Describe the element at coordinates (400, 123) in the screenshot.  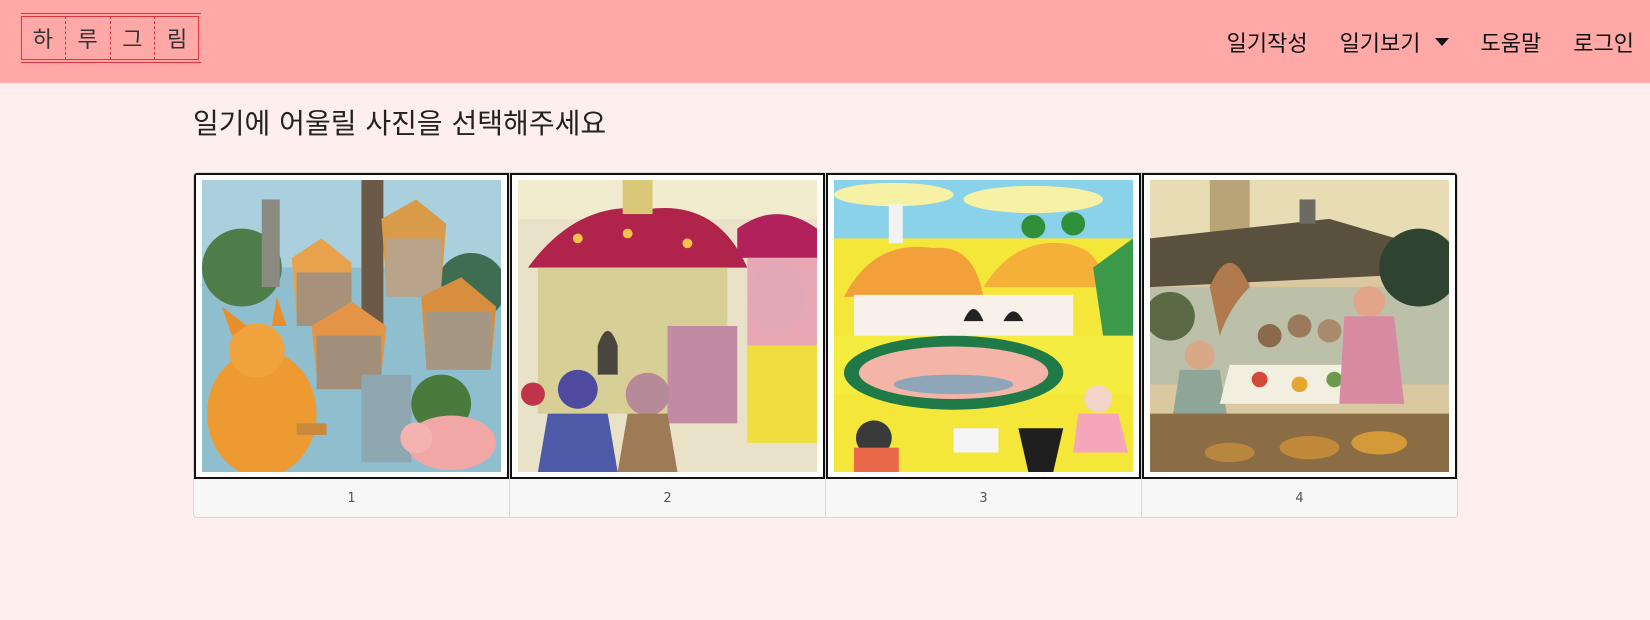
I see `page-title: 일기에 어울릴 사진을 선택해주세요` at that location.